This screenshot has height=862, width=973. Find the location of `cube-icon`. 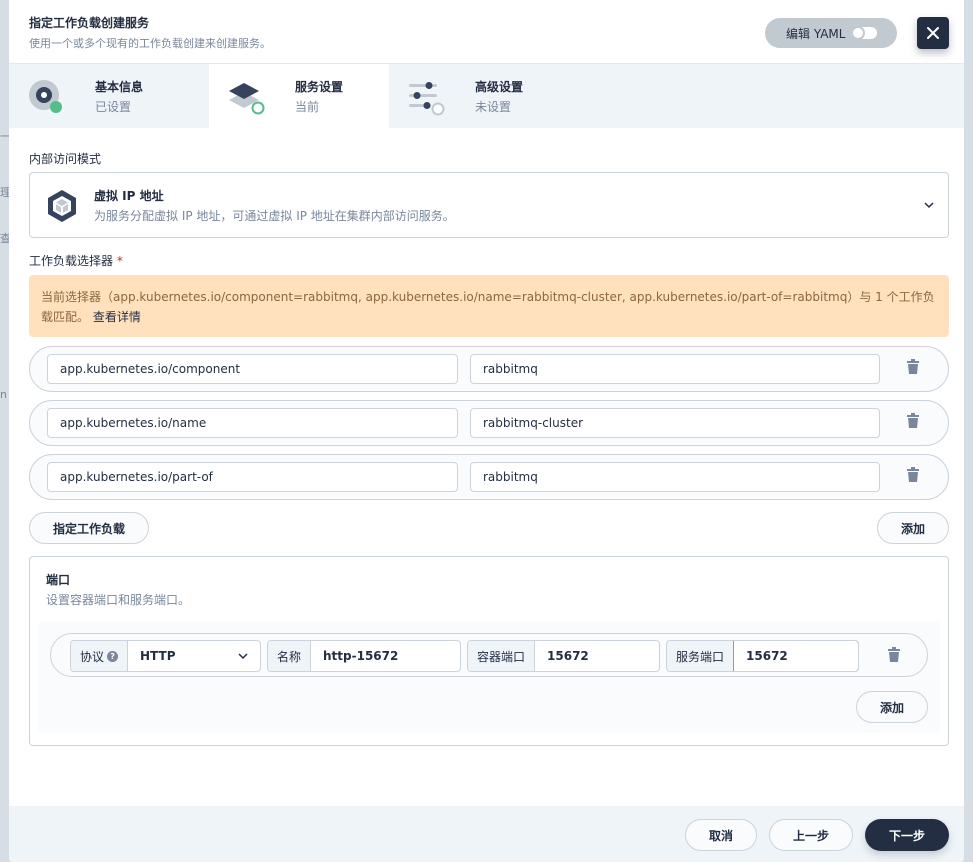

cube-icon is located at coordinates (62, 206).